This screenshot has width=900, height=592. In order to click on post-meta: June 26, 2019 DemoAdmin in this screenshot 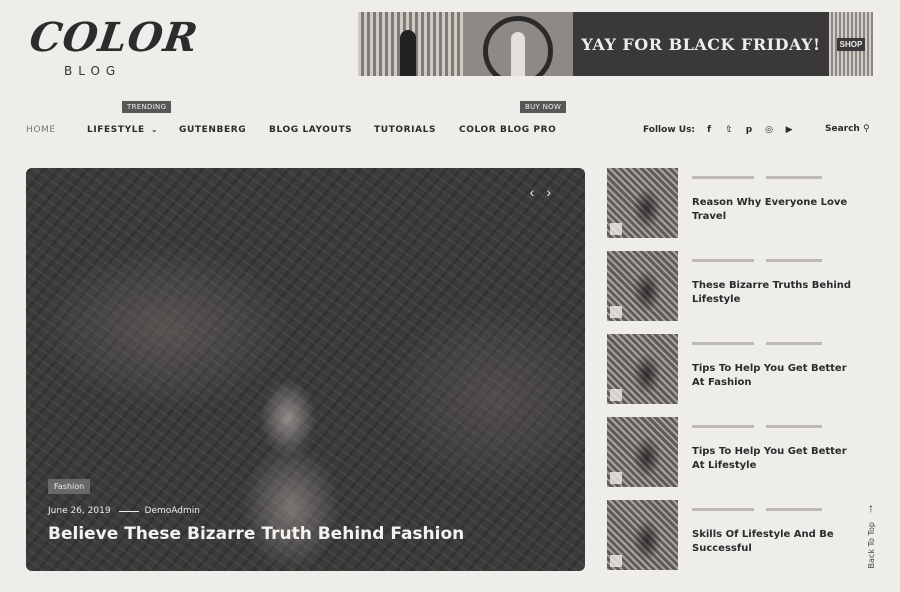, I will do `click(124, 511)`.